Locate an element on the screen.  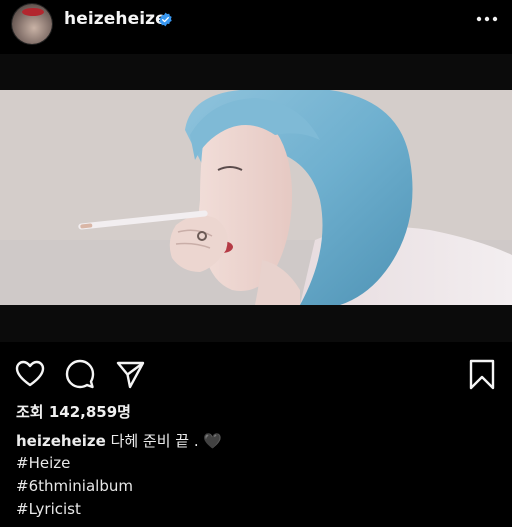
caption-text: 다헤 준비 끝 . 🖤 is located at coordinates (164, 441).